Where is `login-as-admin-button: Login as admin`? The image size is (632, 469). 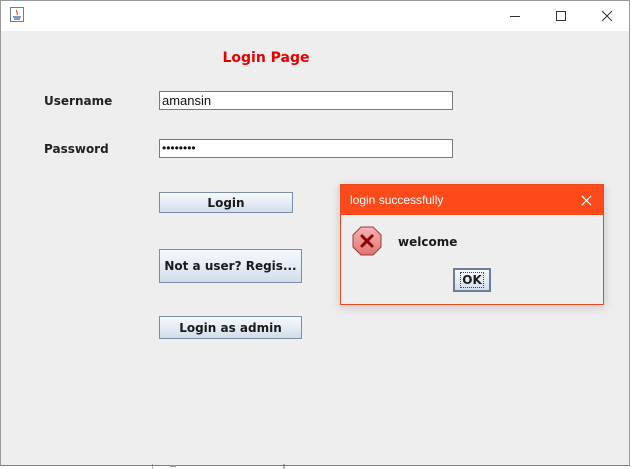 login-as-admin-button: Login as admin is located at coordinates (230, 327).